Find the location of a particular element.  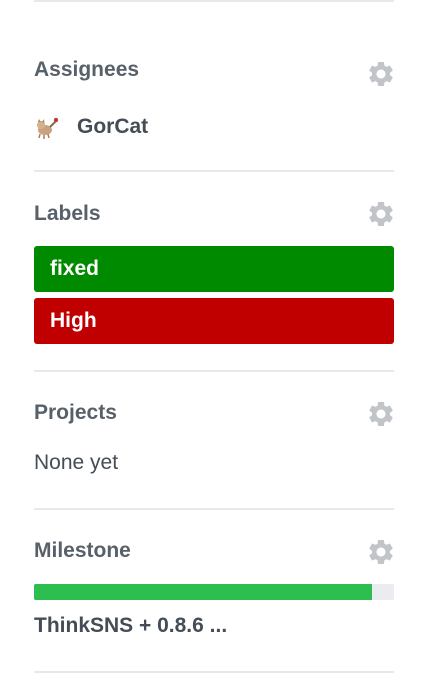

label-fixed: fixed is located at coordinates (214, 269).